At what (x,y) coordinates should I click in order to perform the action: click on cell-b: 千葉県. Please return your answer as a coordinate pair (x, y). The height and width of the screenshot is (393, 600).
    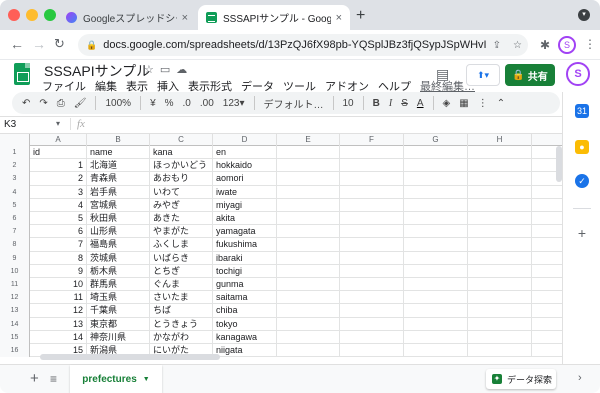
    Looking at the image, I should click on (118, 311).